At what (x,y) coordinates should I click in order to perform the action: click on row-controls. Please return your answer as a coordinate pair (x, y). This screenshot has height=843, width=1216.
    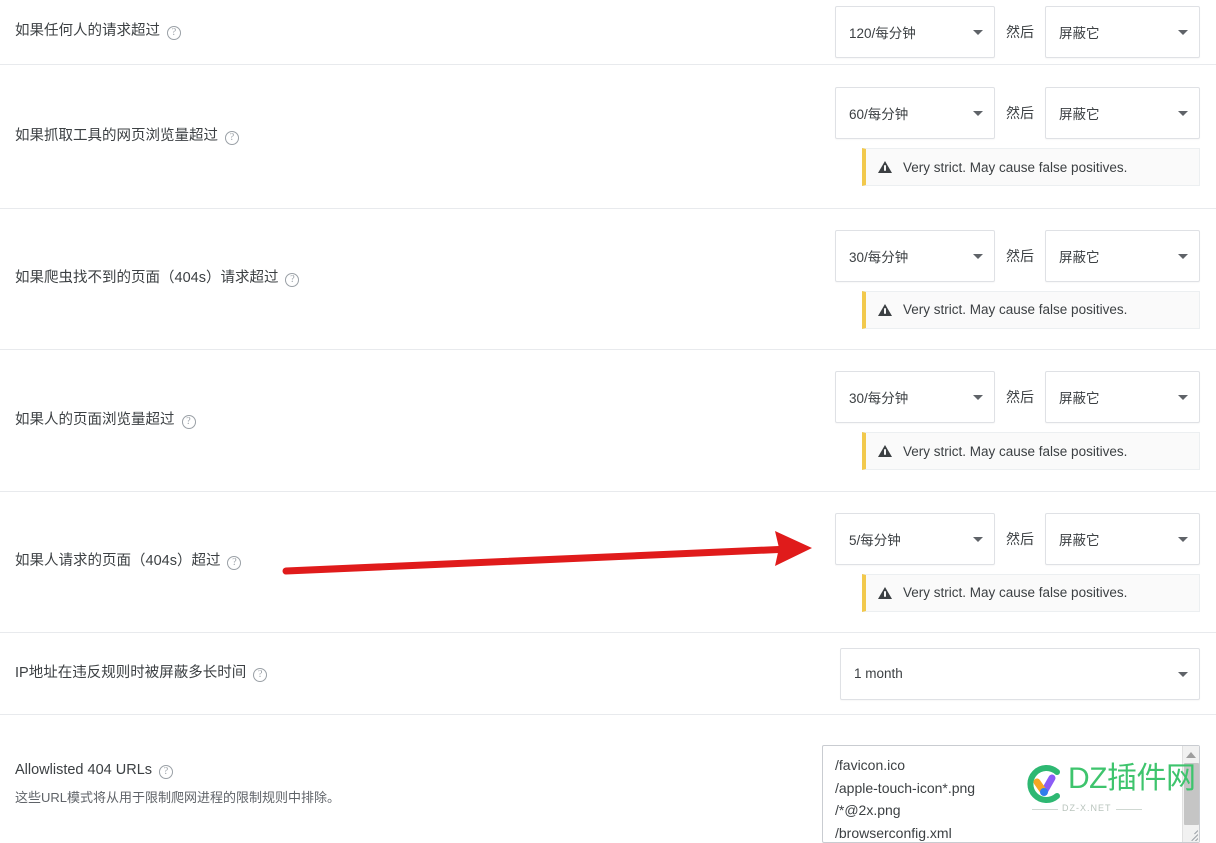
    Looking at the image, I should click on (1011, 788).